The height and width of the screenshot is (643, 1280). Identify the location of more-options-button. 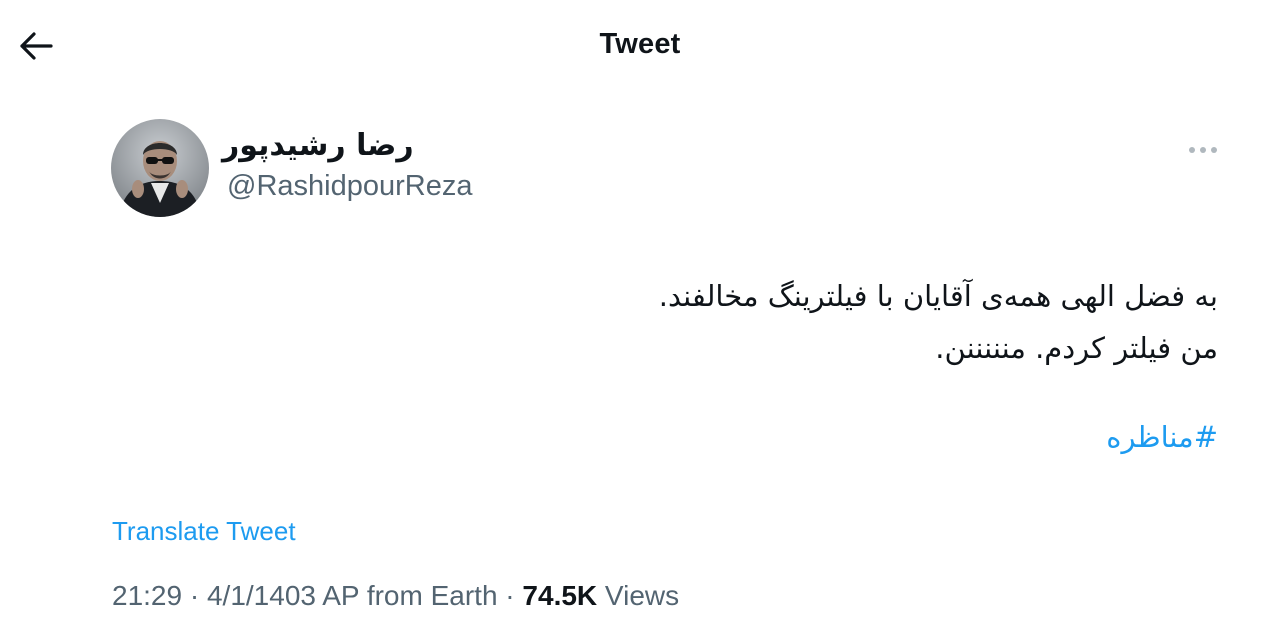
(1203, 150).